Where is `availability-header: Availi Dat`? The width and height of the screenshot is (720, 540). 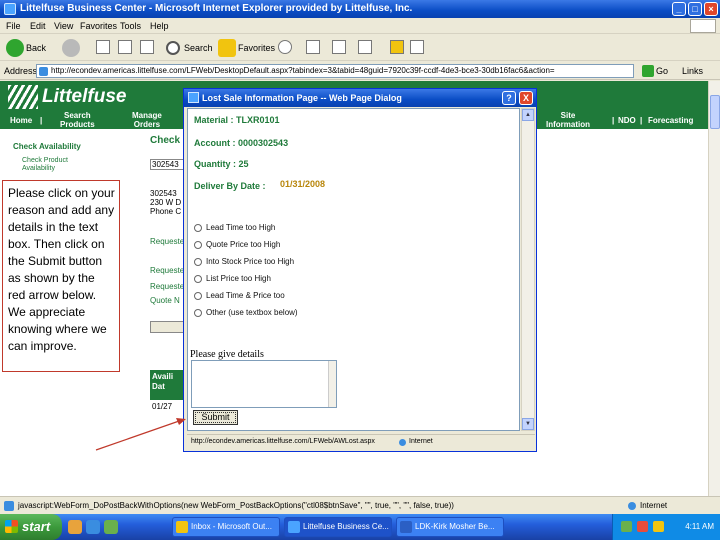
availability-header: Availi Dat is located at coordinates (167, 385).